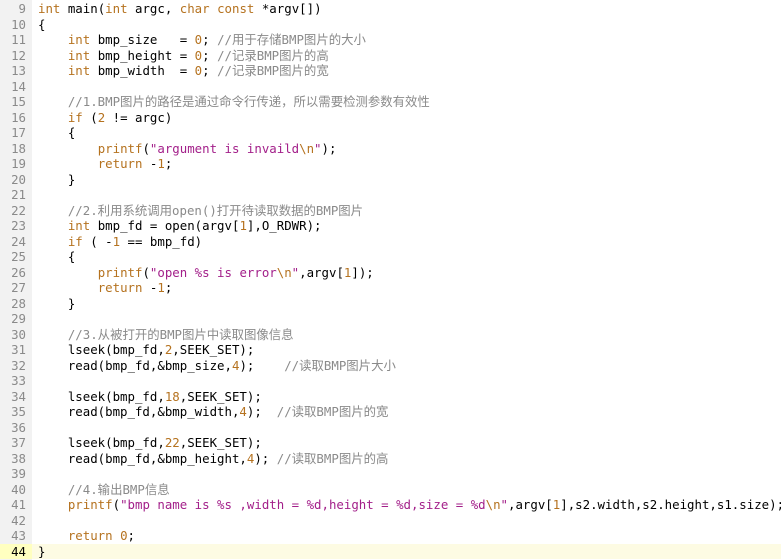 This screenshot has height=560, width=781. Describe the element at coordinates (390, 71) in the screenshot. I see `code-line: 13 int bmp_width = 0; //记录BMP图片的宽` at that location.